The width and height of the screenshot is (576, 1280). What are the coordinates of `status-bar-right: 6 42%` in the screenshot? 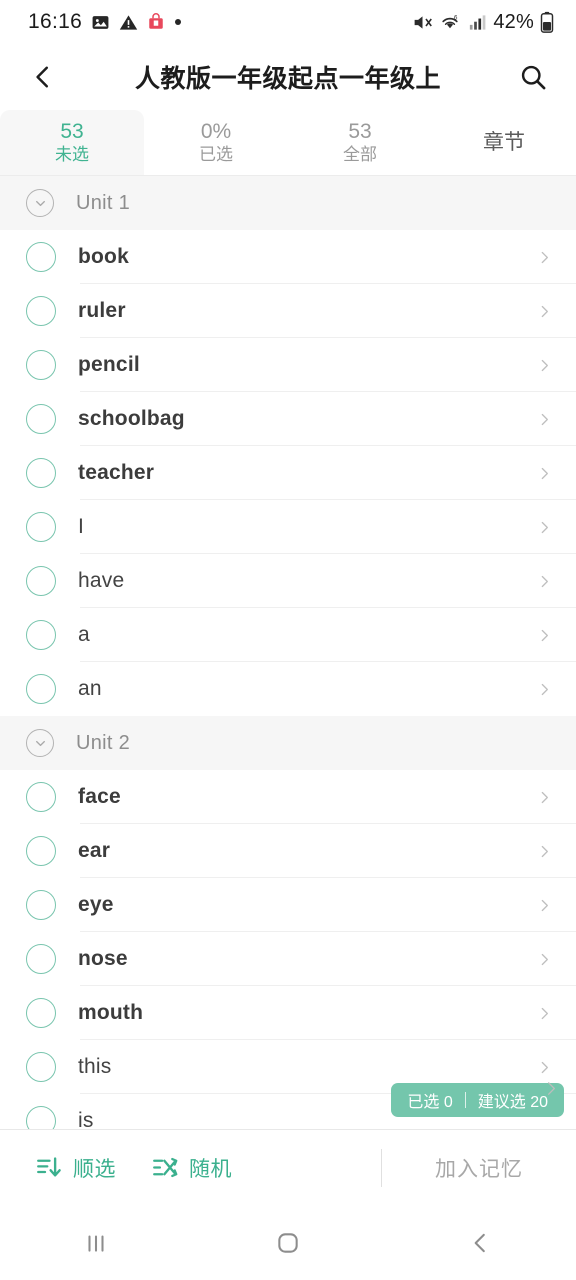 It's located at (483, 22).